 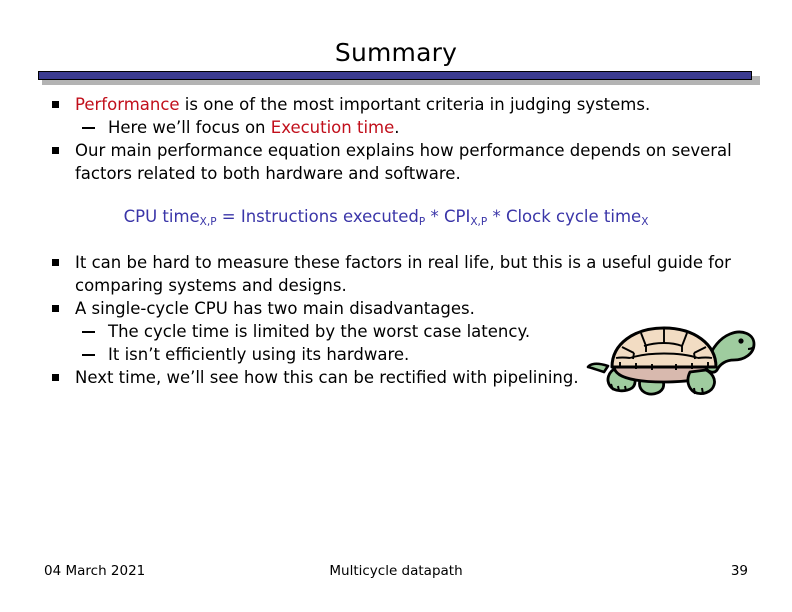 What do you see at coordinates (161, 216) in the screenshot?
I see `equation-part: CPU time` at bounding box center [161, 216].